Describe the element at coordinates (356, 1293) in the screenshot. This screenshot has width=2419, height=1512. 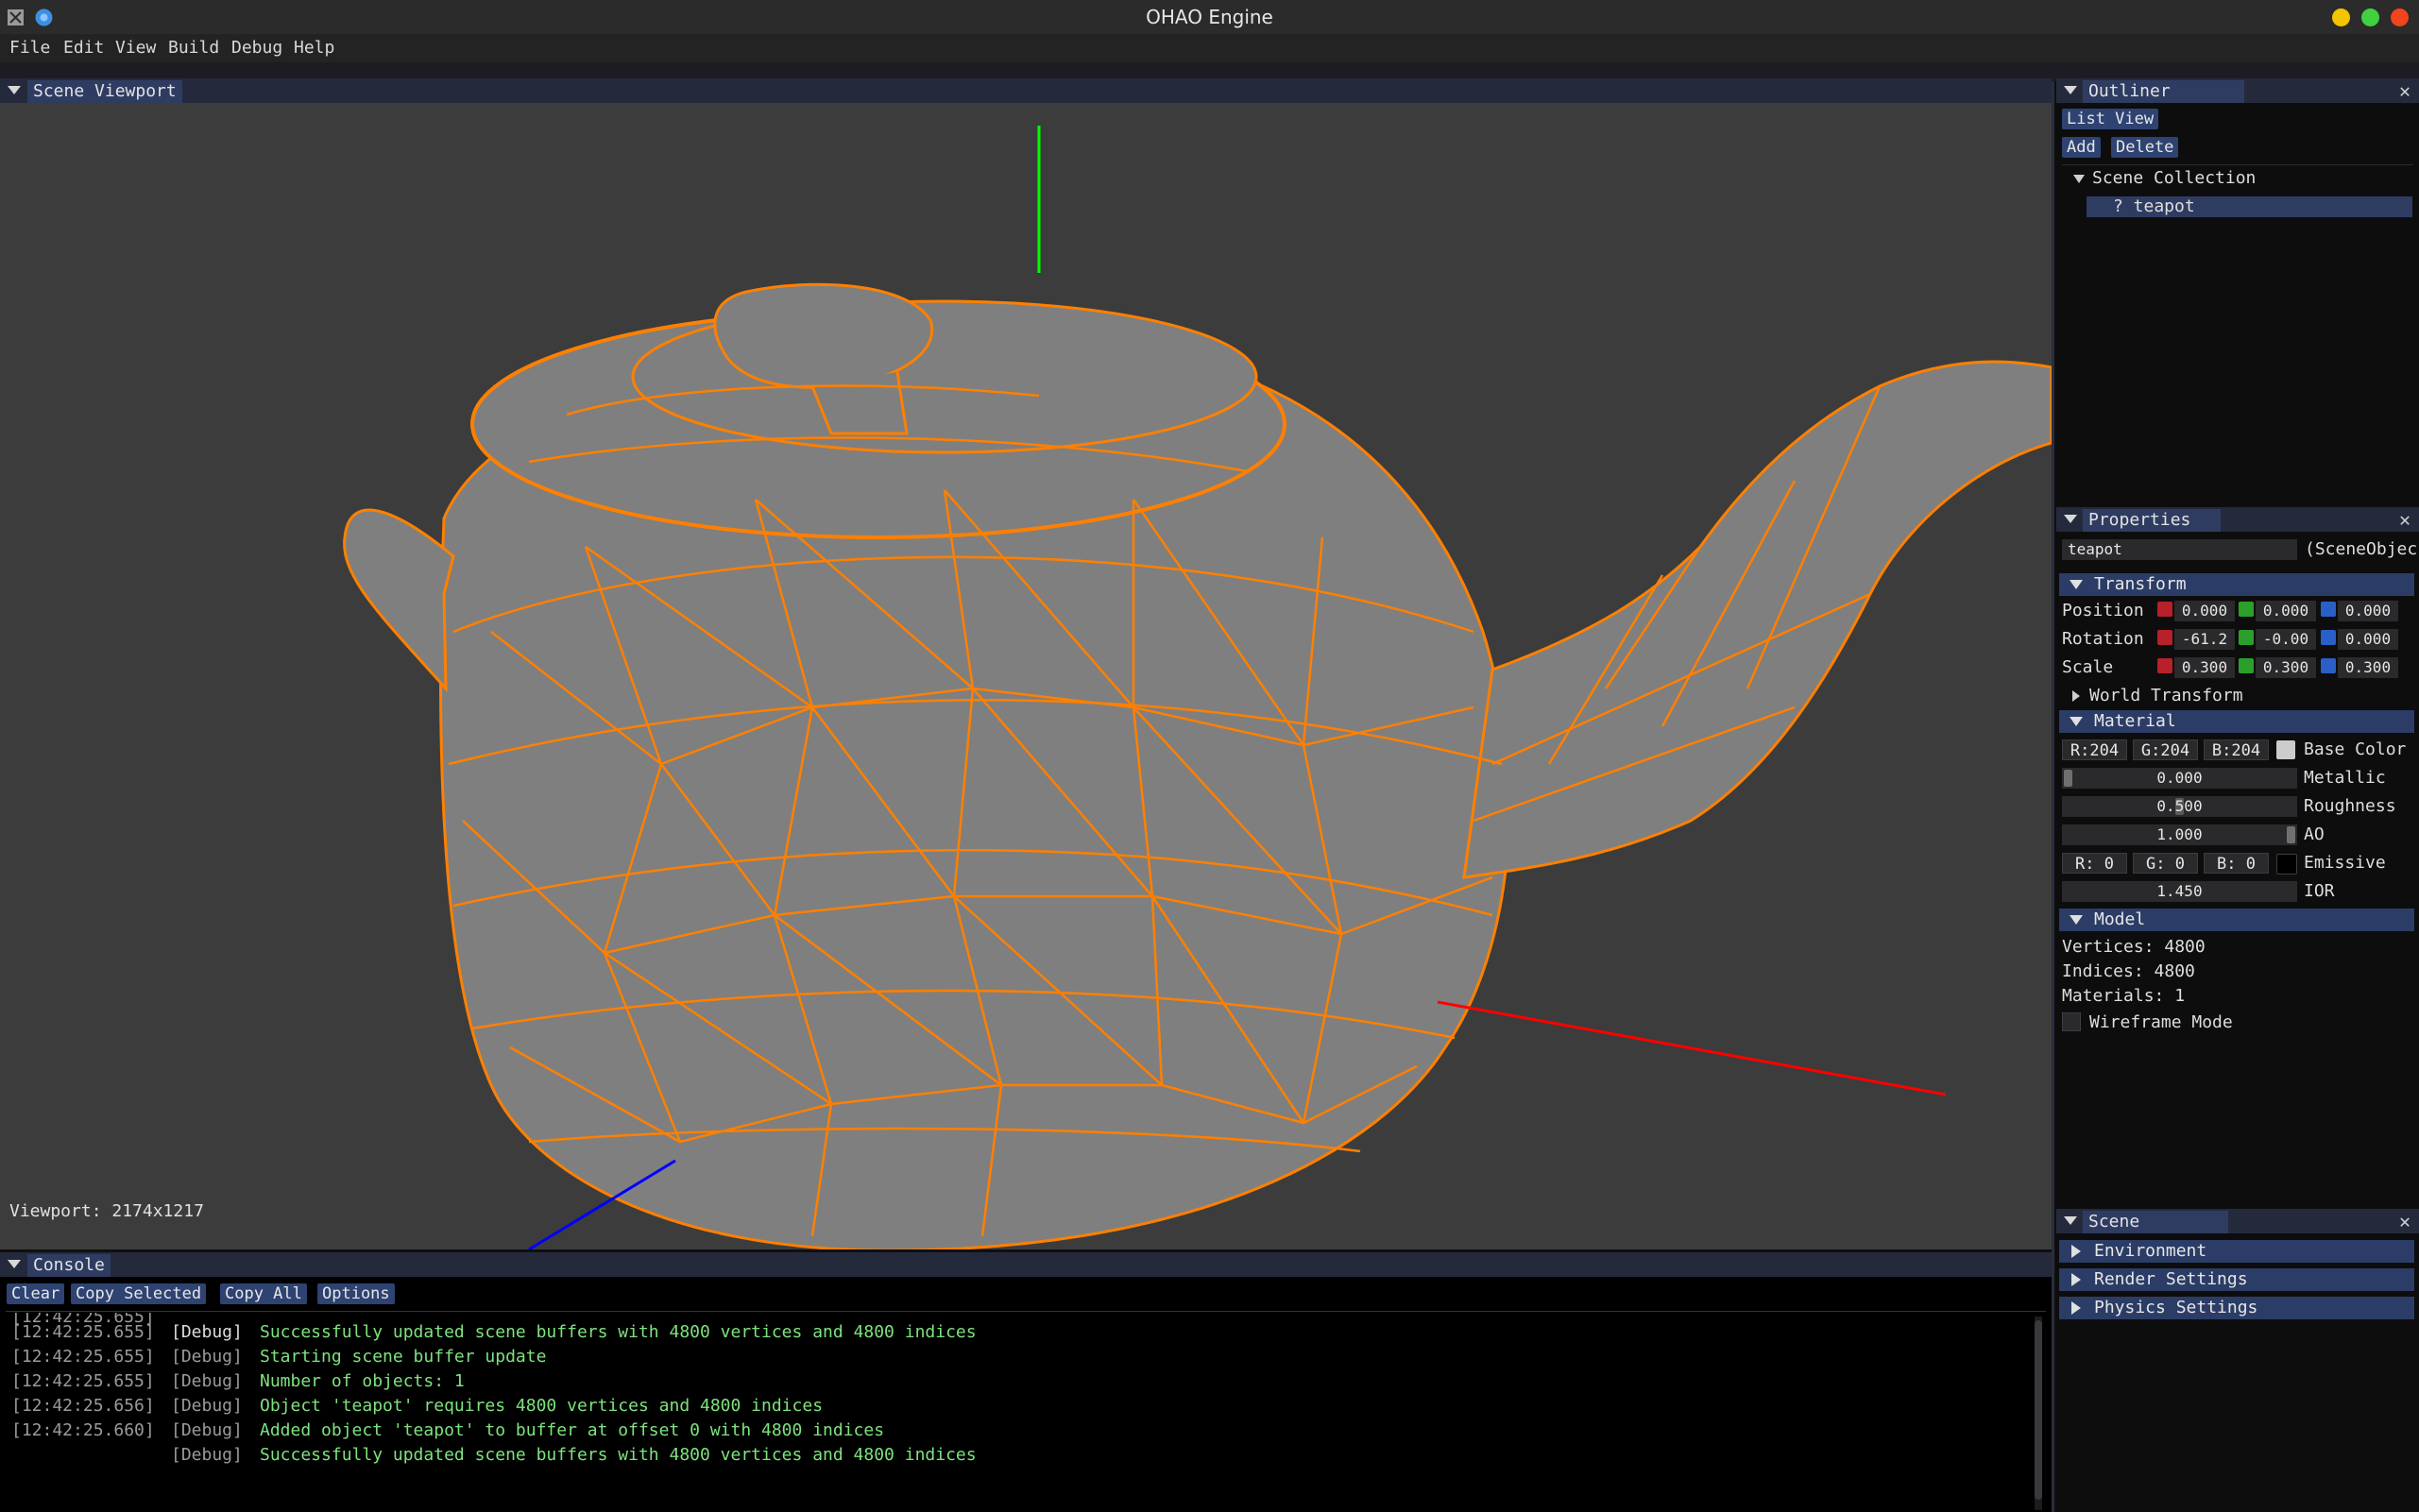
I see `options-button: Options` at that location.